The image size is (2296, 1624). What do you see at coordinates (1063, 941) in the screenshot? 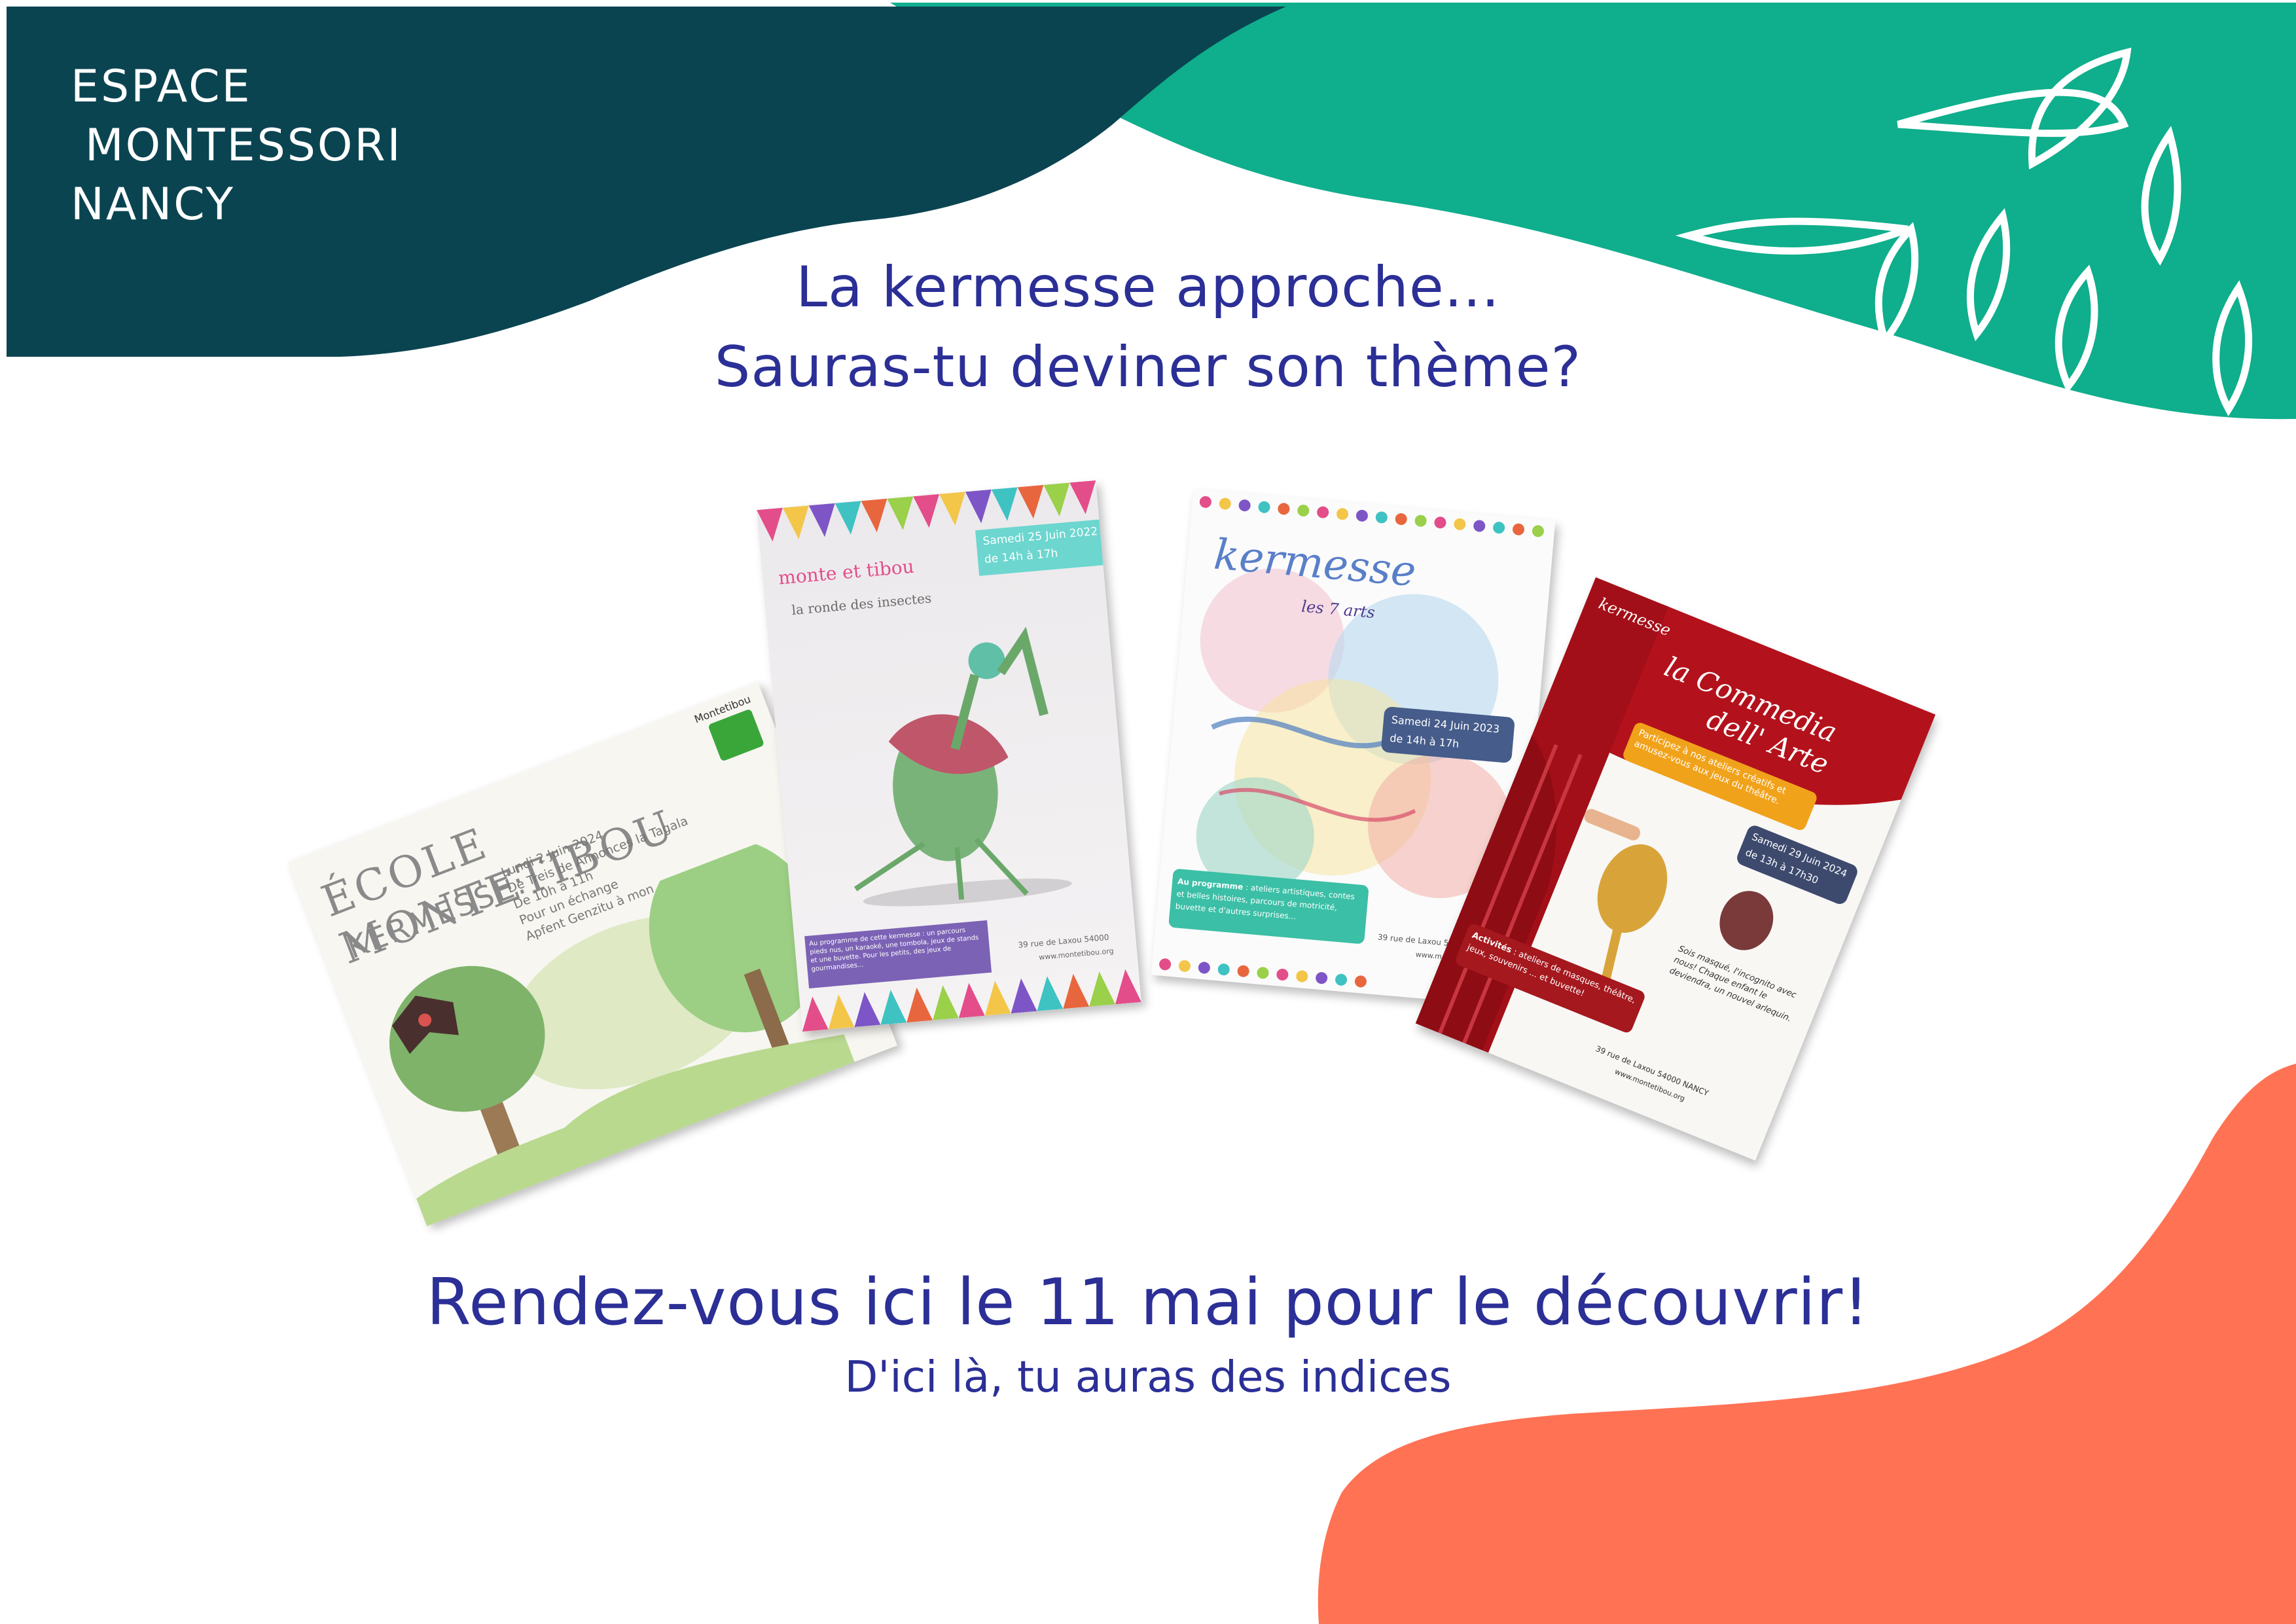
I see `poster-address: 39 rue de Laxou 54000` at bounding box center [1063, 941].